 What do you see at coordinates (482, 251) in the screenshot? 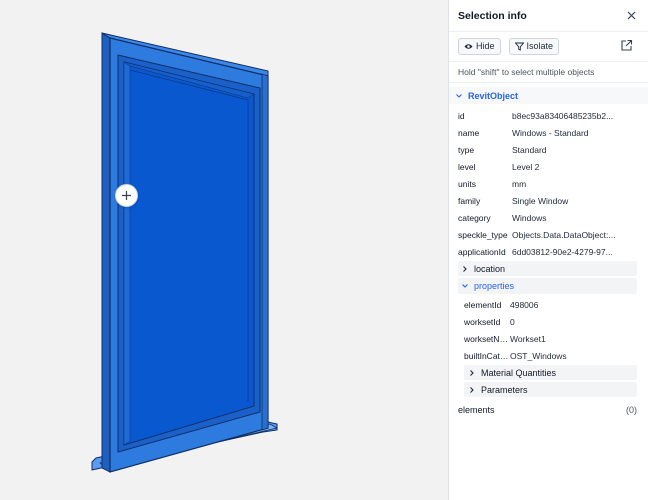
I see `field-key: applicationId` at bounding box center [482, 251].